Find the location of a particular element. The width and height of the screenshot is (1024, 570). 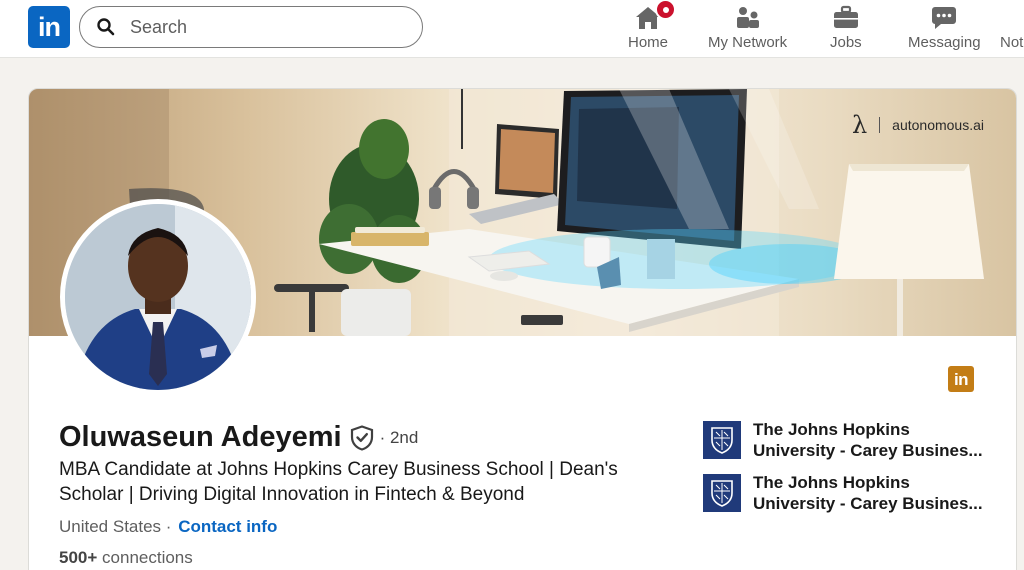

nav-my-network: My Network is located at coordinates (747, 30).